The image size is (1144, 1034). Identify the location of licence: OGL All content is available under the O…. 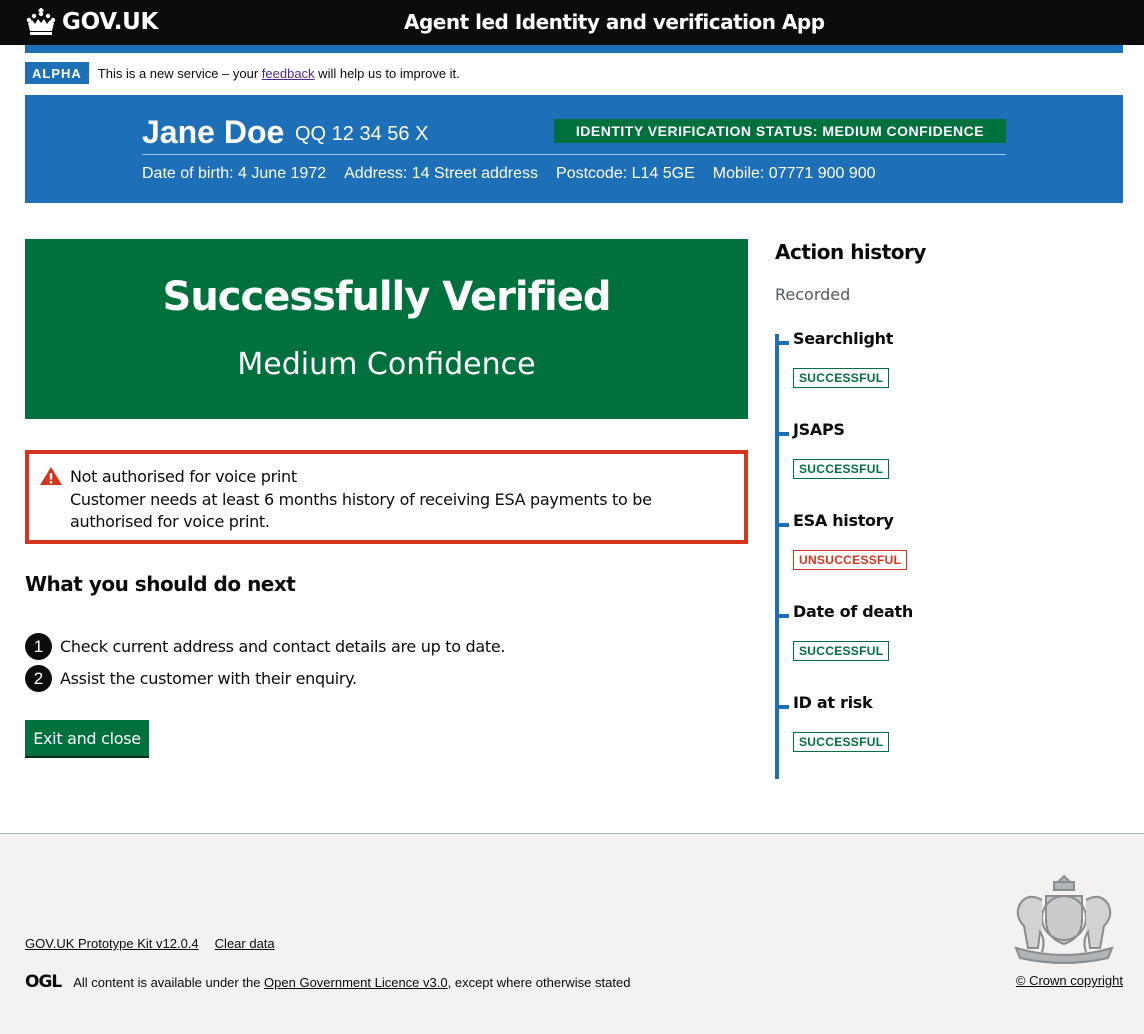
(327, 982).